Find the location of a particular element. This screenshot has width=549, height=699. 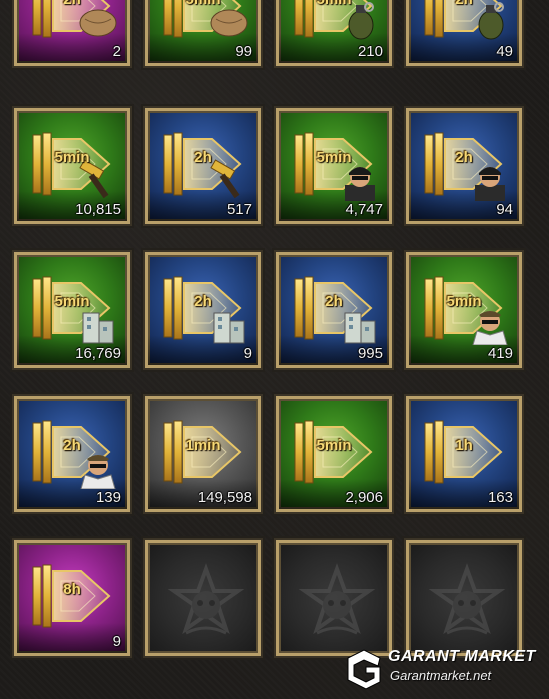

duration-label: 1h is located at coordinates (464, 445).